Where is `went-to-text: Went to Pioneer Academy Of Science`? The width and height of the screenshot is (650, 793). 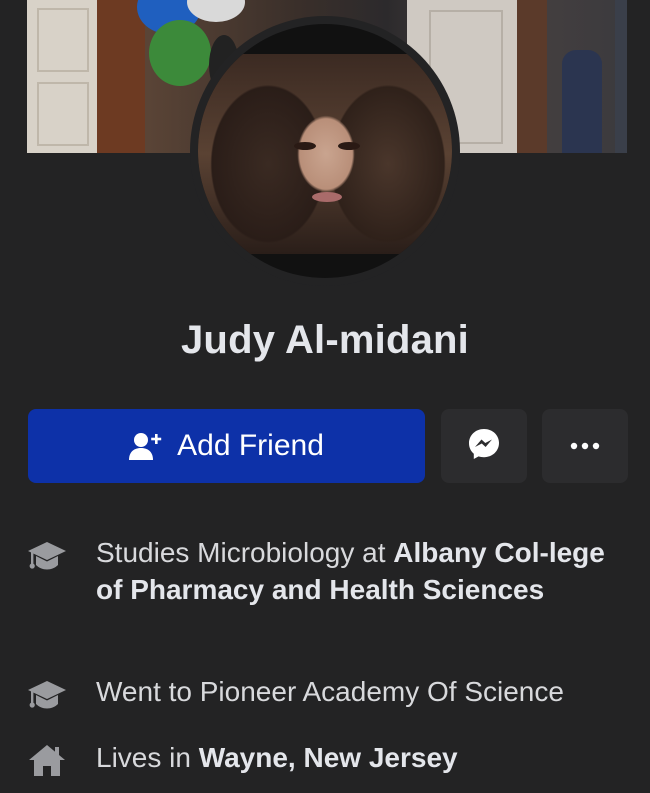
went-to-text: Went to Pioneer Academy Of Science is located at coordinates (330, 691).